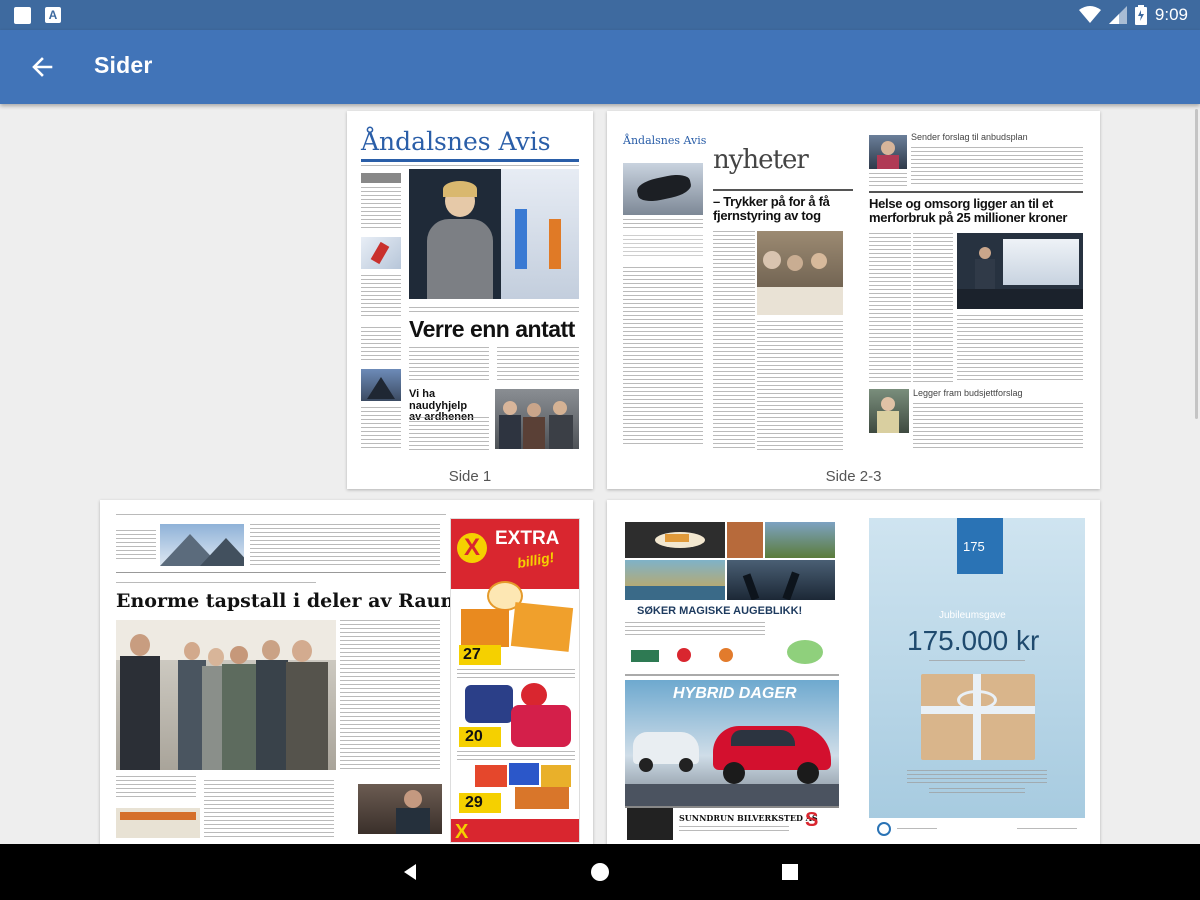 The image size is (1200, 900). What do you see at coordinates (761, 160) in the screenshot?
I see `section-title: nyheter` at bounding box center [761, 160].